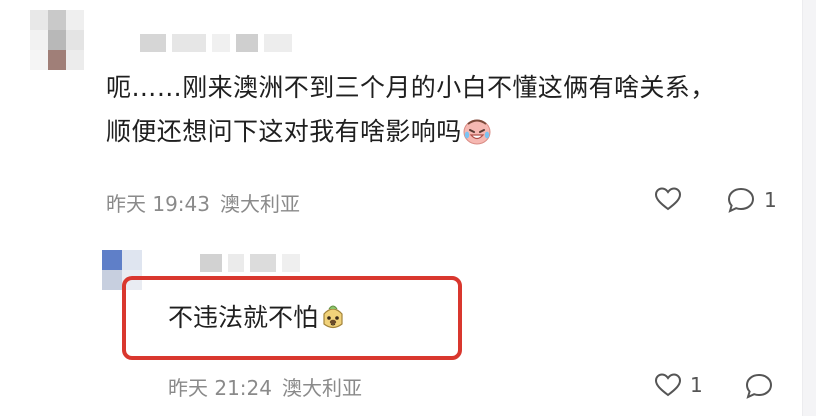  Describe the element at coordinates (333, 317) in the screenshot. I see `dog-face-icon` at that location.